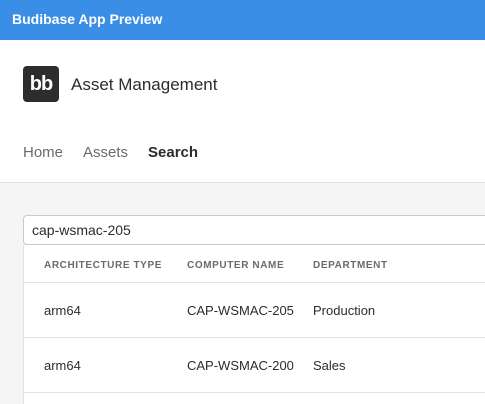  What do you see at coordinates (350, 265) in the screenshot?
I see `column-header-department: DEPARTMENT` at bounding box center [350, 265].